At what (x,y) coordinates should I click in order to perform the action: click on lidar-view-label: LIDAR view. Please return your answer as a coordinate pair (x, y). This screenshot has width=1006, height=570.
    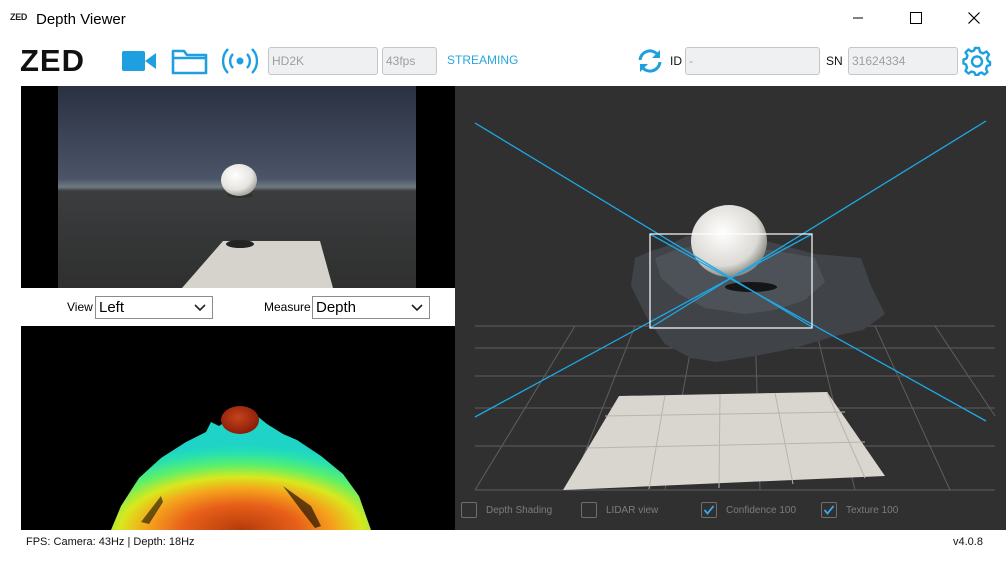
    Looking at the image, I should click on (632, 510).